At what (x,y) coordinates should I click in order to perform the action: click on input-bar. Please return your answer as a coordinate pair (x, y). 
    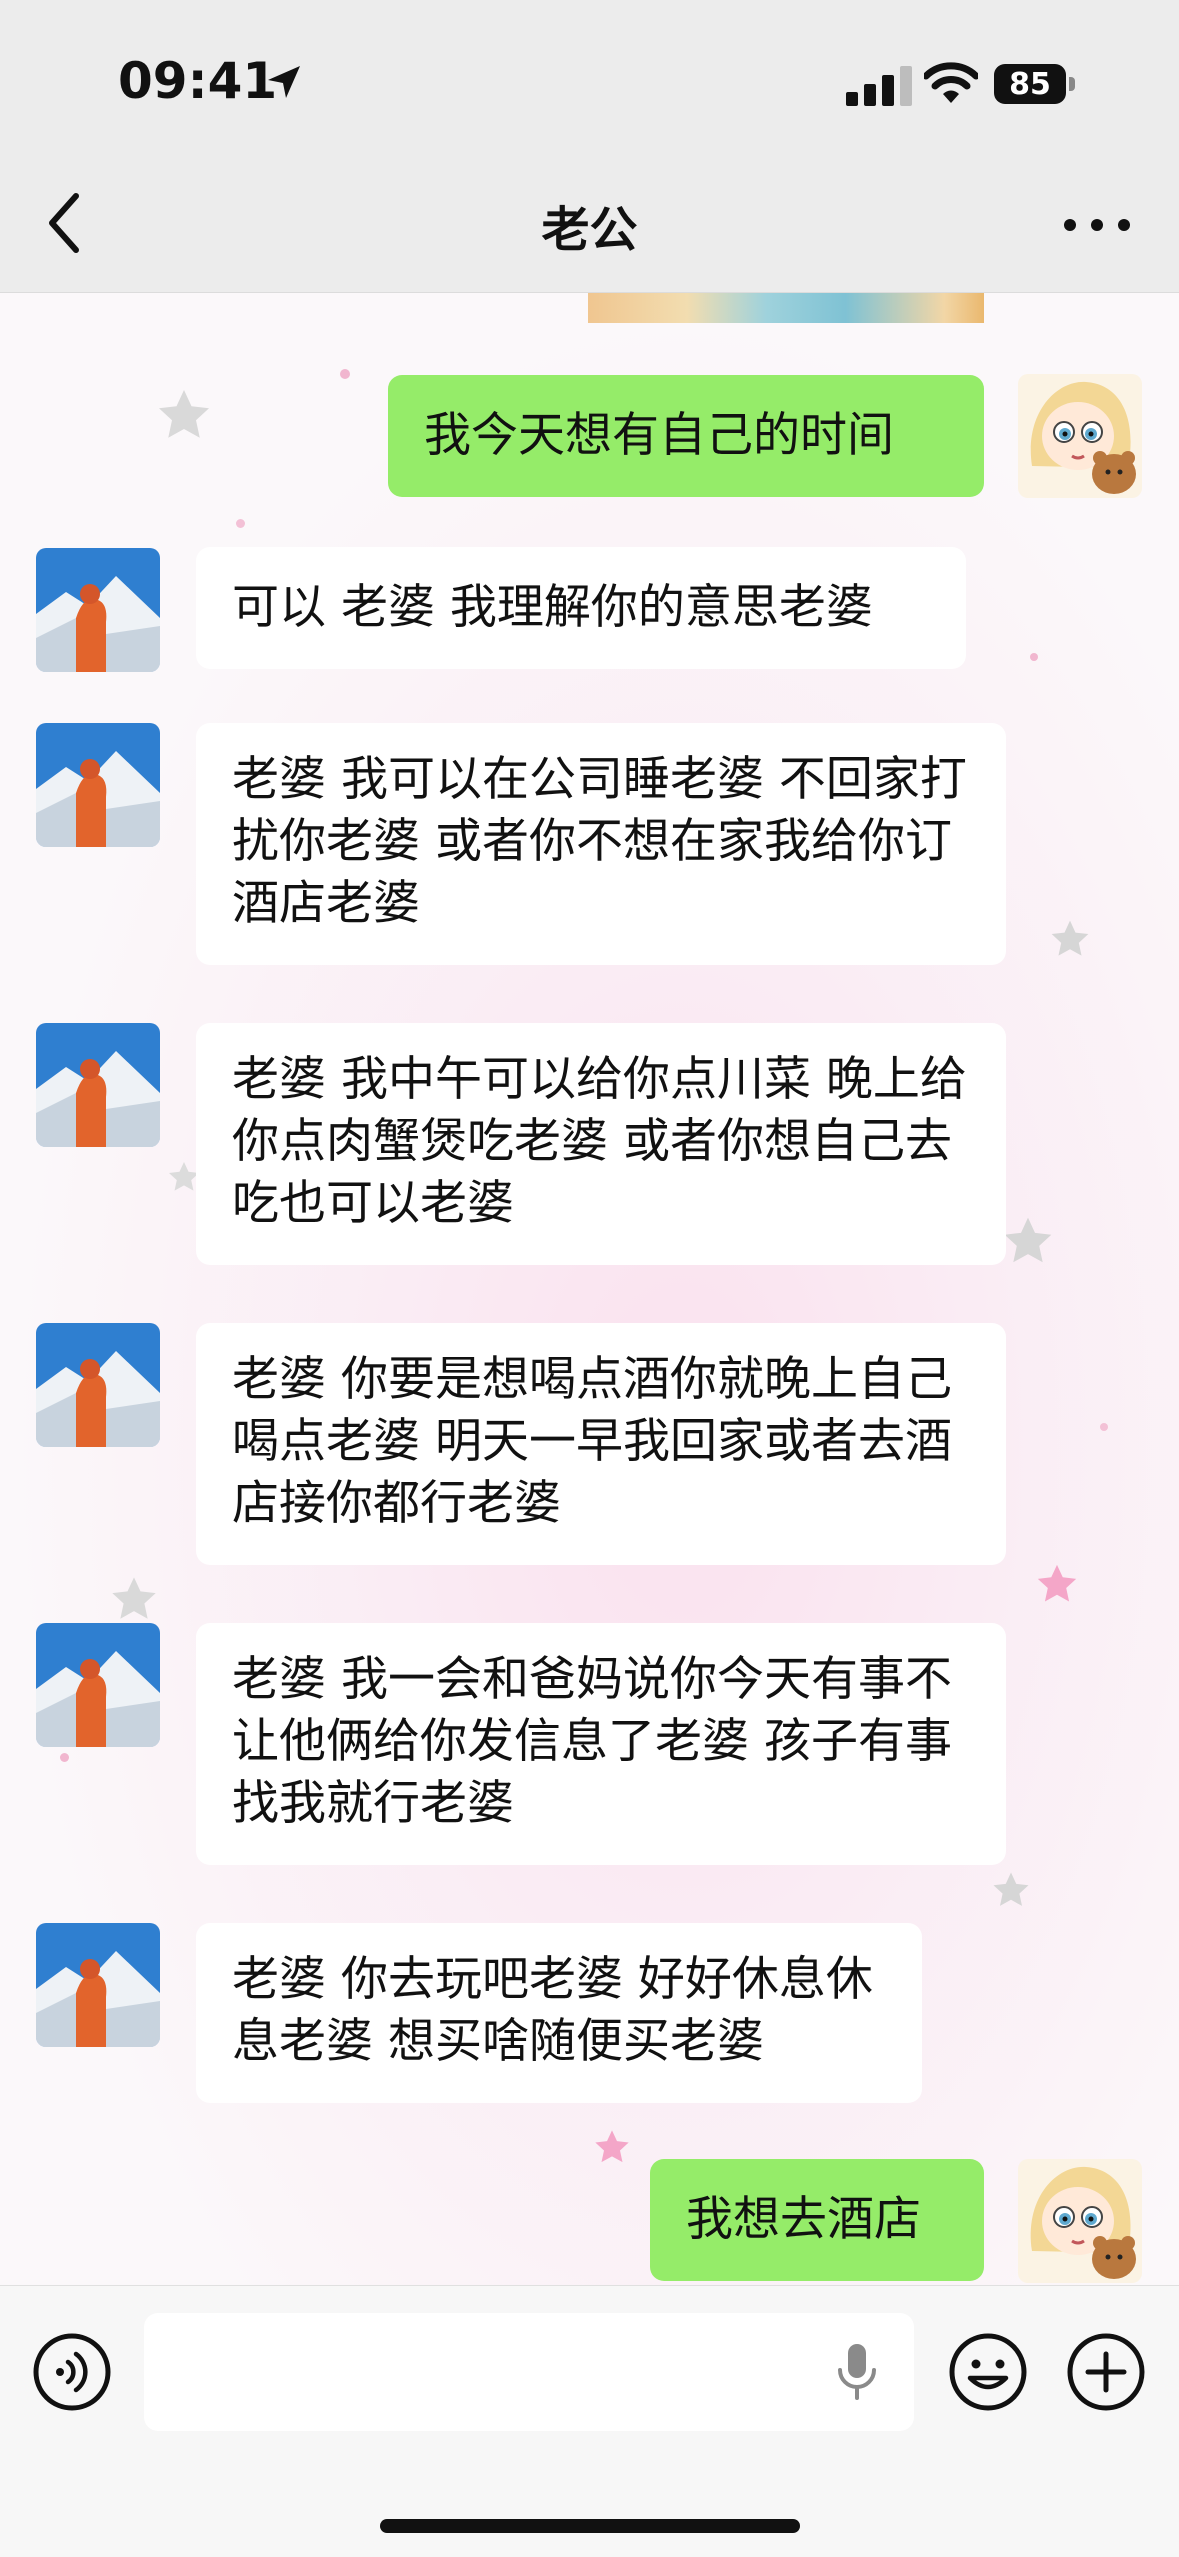
    Looking at the image, I should click on (589, 2421).